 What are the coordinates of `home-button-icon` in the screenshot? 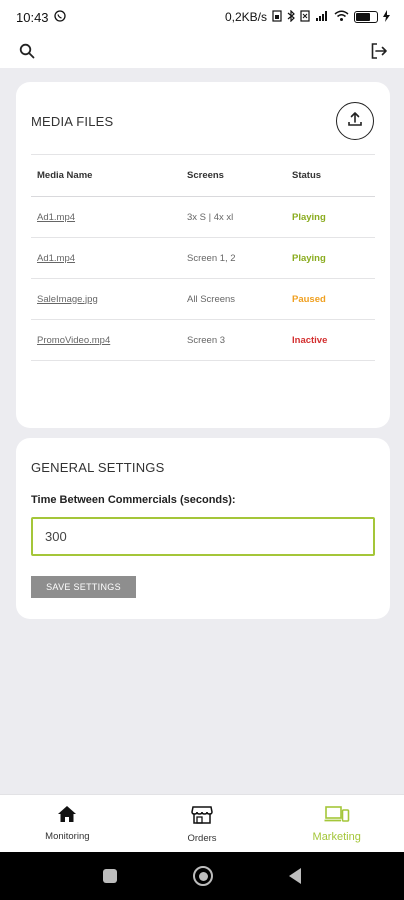 It's located at (203, 876).